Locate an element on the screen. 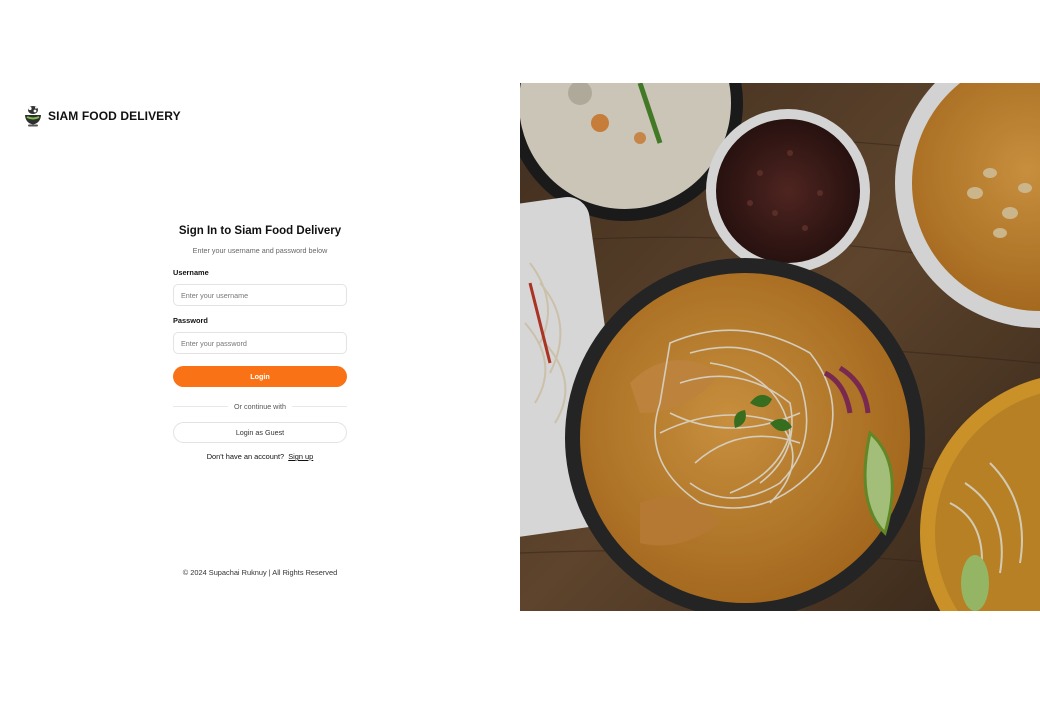 The height and width of the screenshot is (718, 1040). login-button: Login is located at coordinates (260, 376).